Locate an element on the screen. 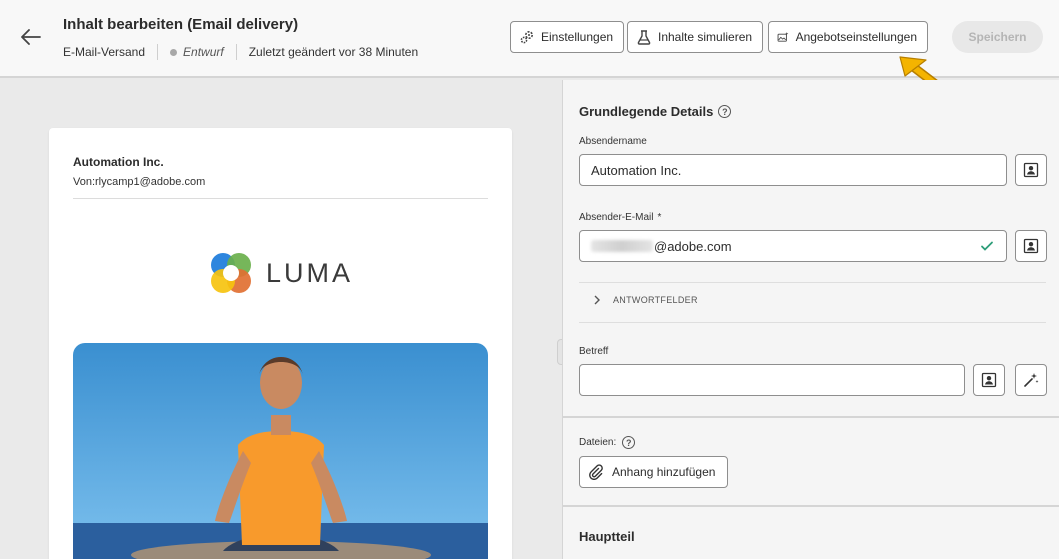  add-attachment-button: Anhang hinzufügen is located at coordinates (654, 472).